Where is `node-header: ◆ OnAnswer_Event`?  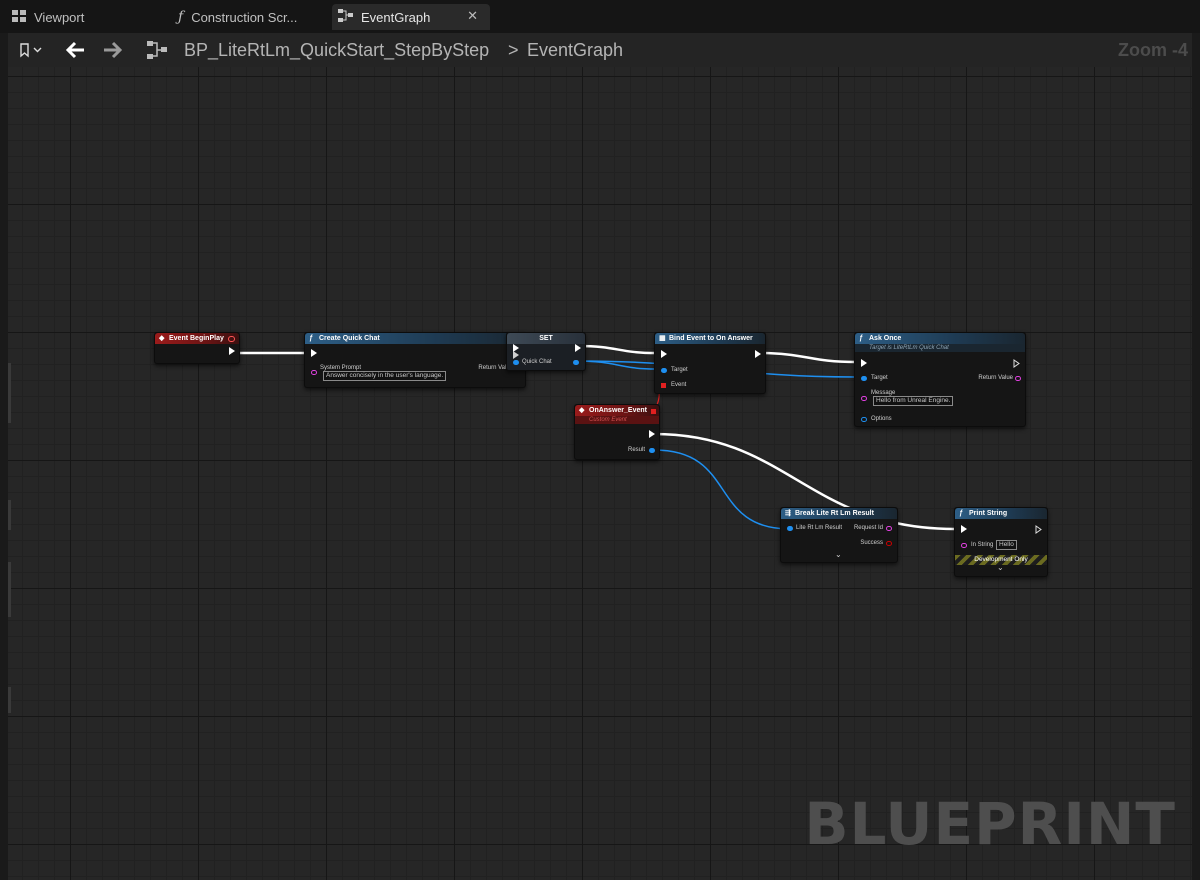
node-header: ◆ OnAnswer_Event is located at coordinates (617, 410).